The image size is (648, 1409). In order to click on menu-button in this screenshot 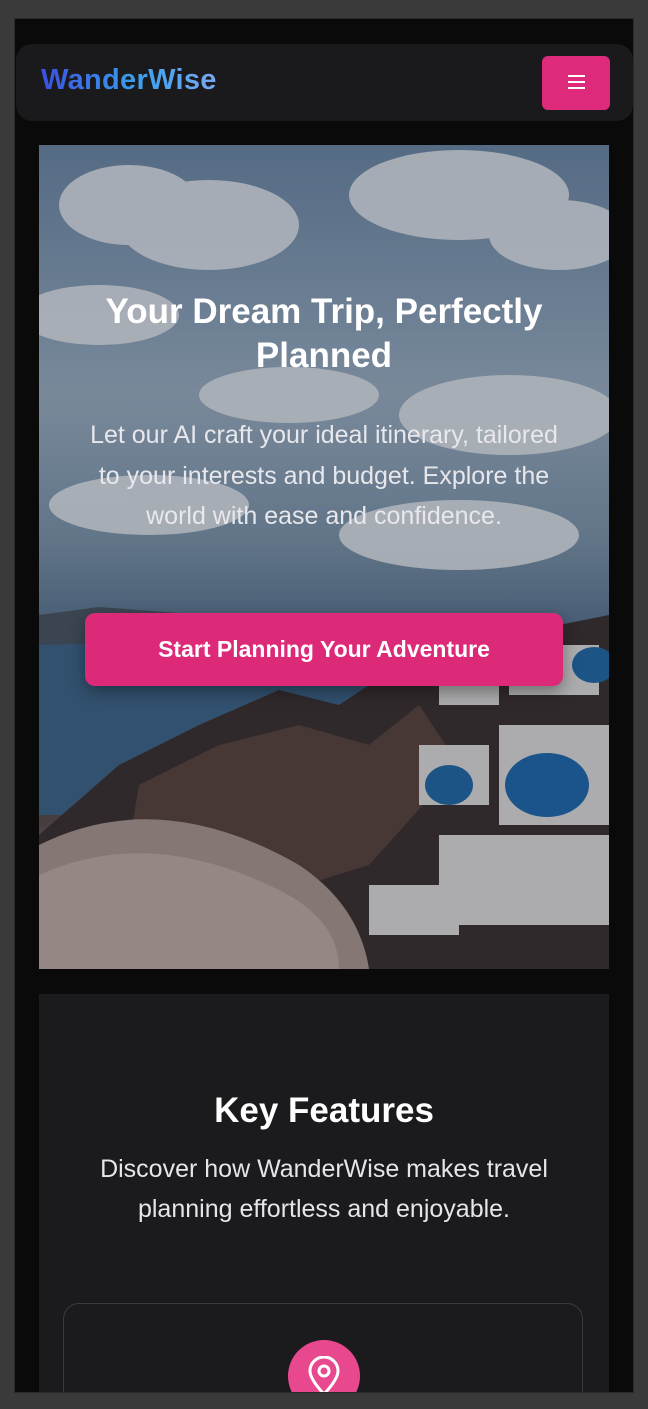, I will do `click(576, 83)`.